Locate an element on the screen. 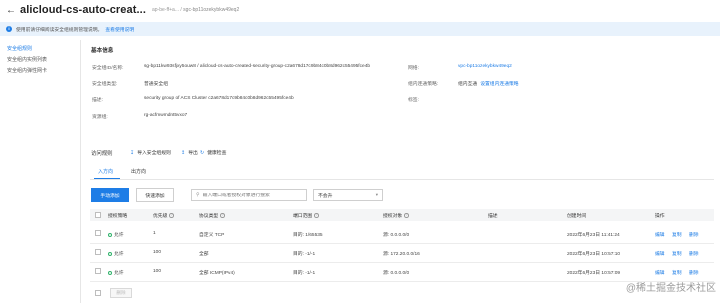  resource-group-value: rg-acfmwmdnt5vxo7 is located at coordinates (166, 115).